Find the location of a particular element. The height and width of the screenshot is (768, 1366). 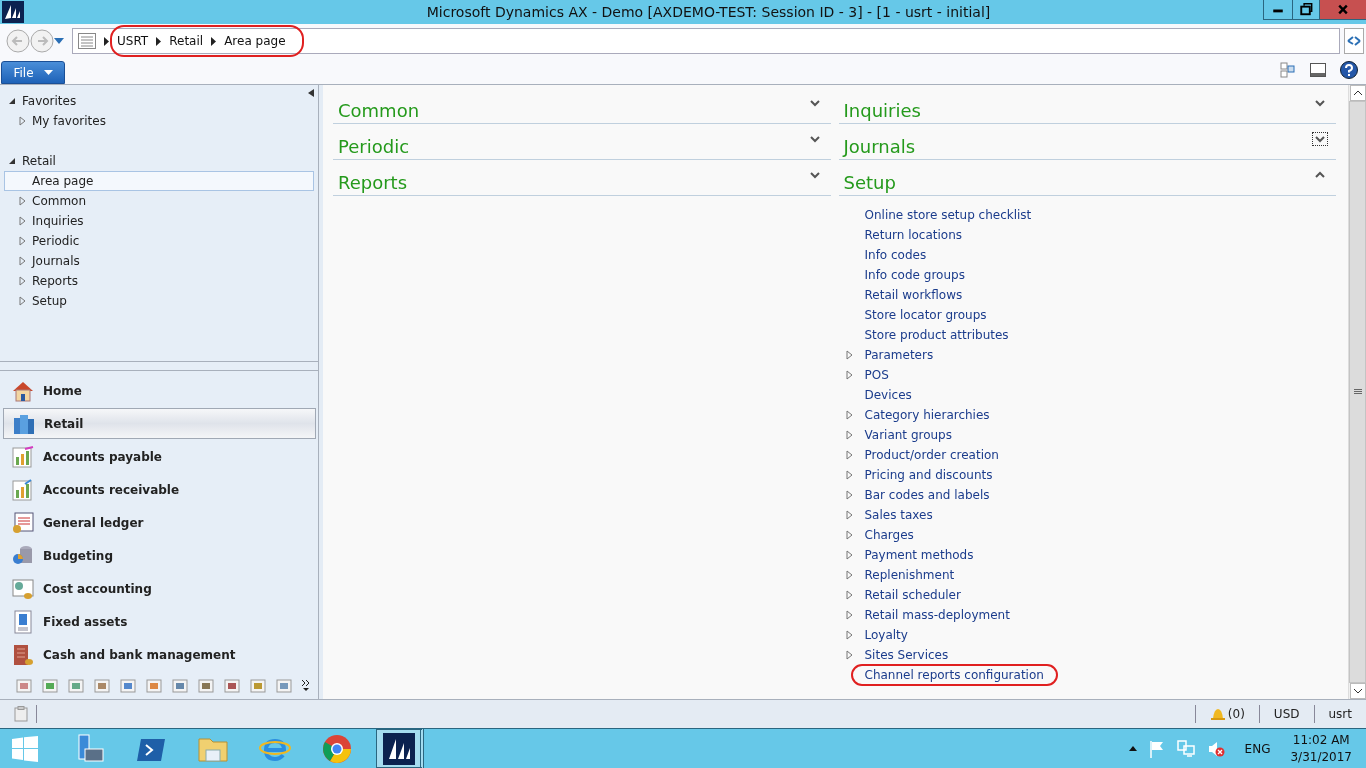

menu-link: Store locator groups is located at coordinates (925, 315).